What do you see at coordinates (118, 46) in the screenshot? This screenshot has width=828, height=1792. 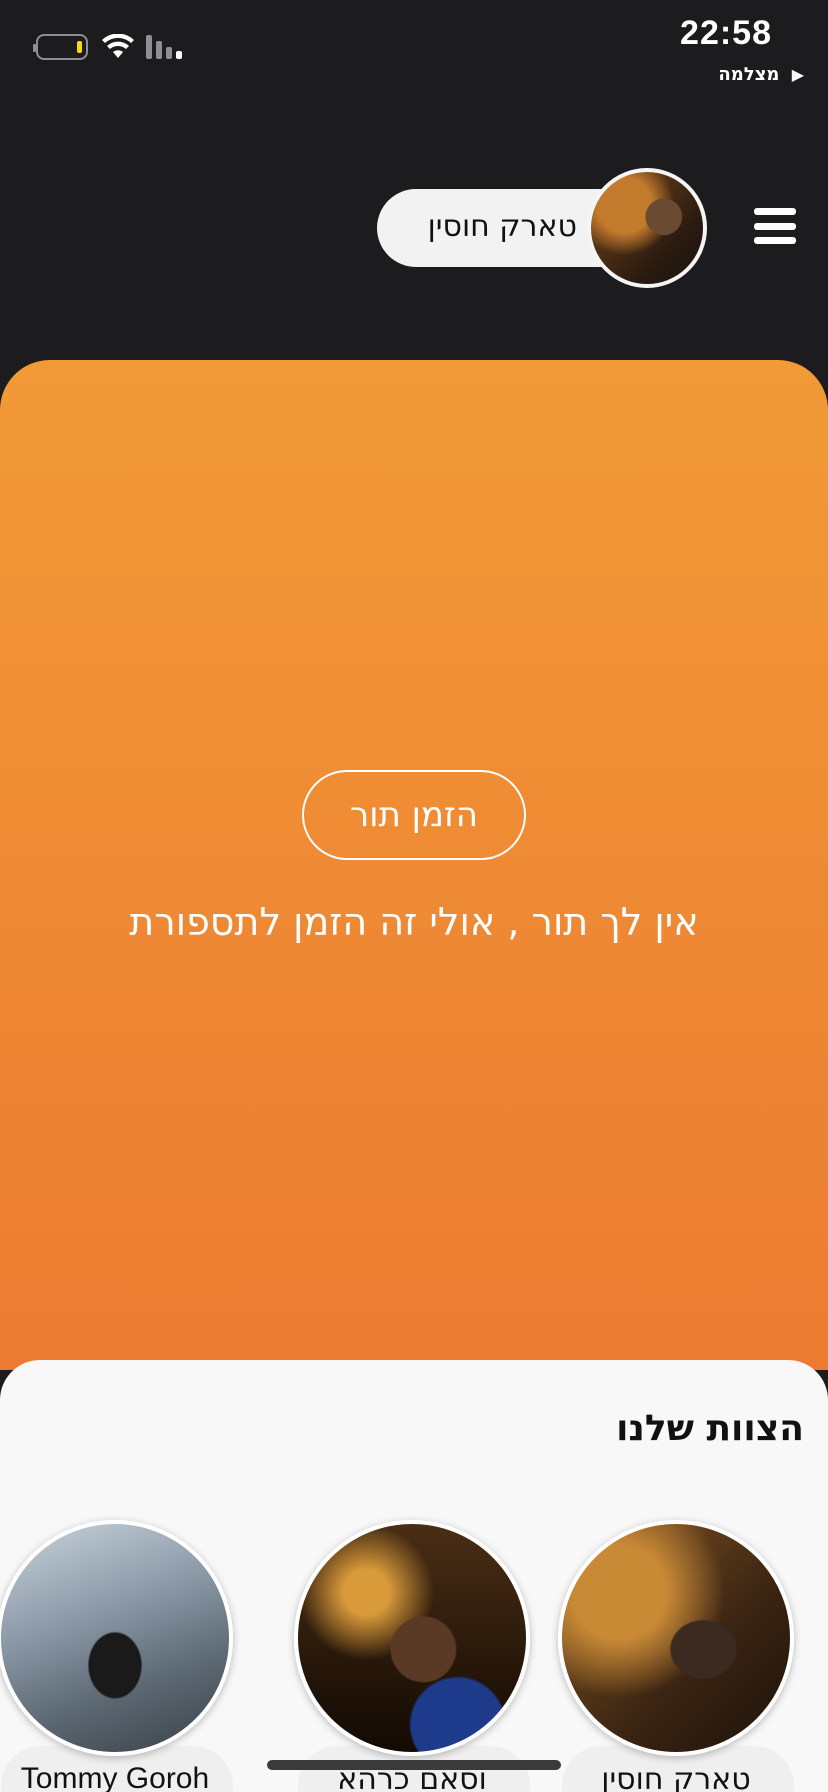 I see `wifi-icon` at bounding box center [118, 46].